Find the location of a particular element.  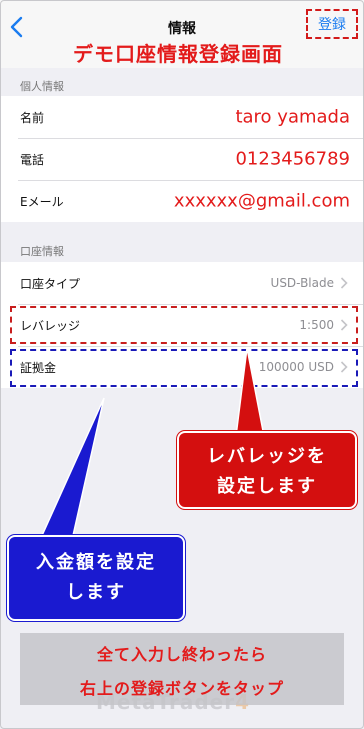

margin-value: 100000 USD is located at coordinates (296, 367).